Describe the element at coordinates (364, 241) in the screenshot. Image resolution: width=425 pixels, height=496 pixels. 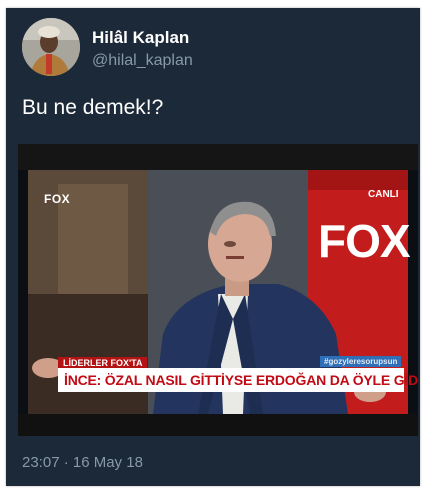
I see `backdrop-logo: FOX` at that location.